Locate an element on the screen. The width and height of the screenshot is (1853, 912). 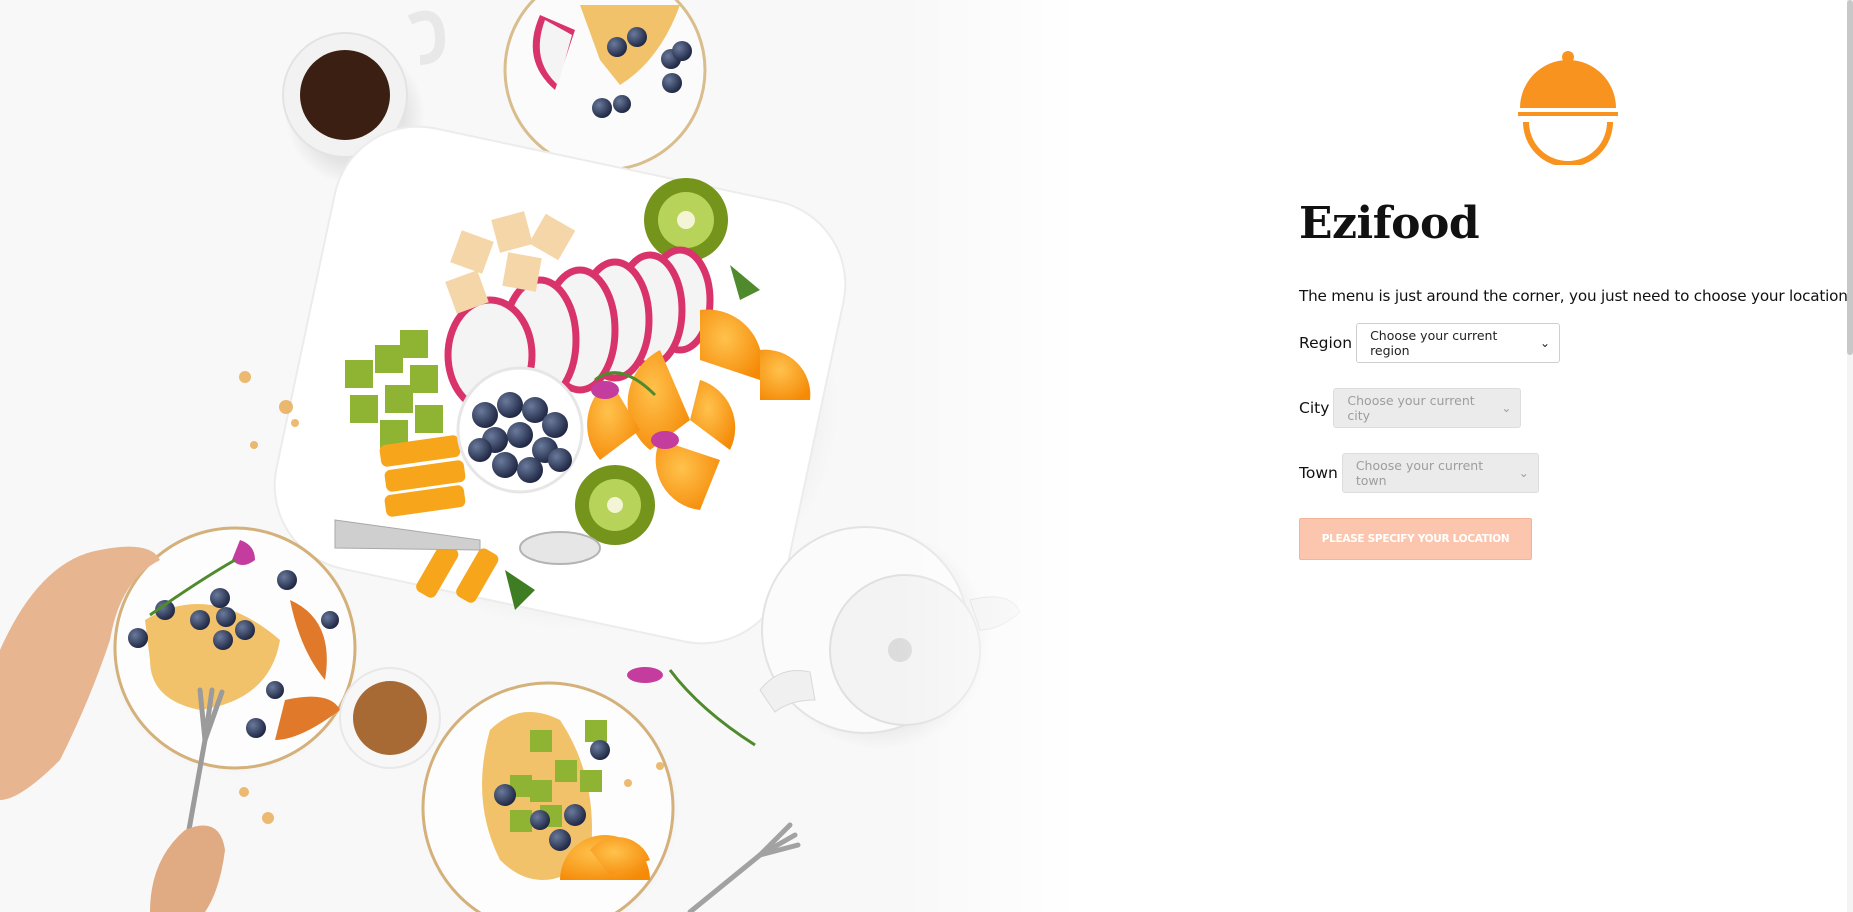
page-scrollbar is located at coordinates (1850, 456).